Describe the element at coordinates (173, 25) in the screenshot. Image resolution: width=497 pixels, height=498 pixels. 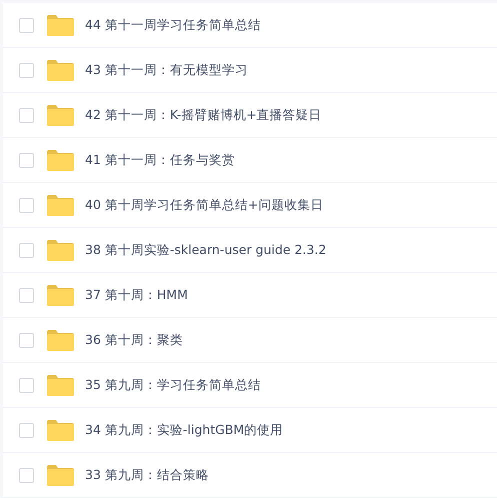
I see `folder-name: 44 第十一周学习任务简单总结` at that location.